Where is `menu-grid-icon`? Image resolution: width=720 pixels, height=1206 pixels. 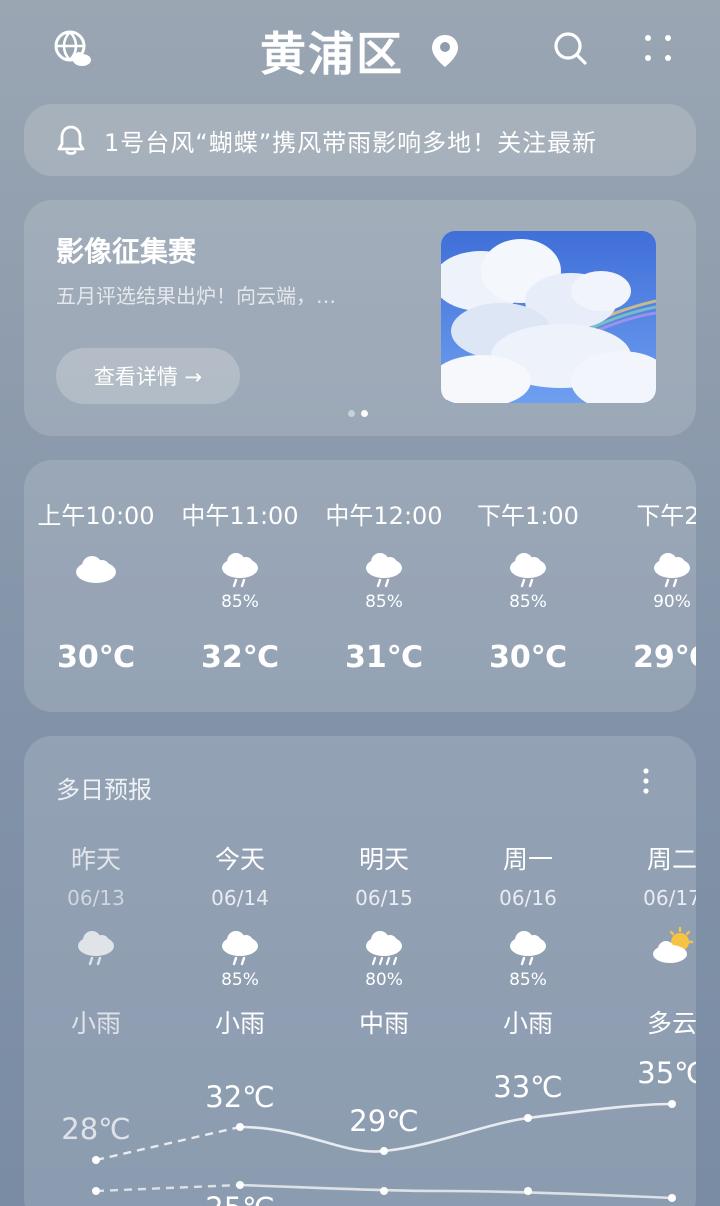 menu-grid-icon is located at coordinates (658, 48).